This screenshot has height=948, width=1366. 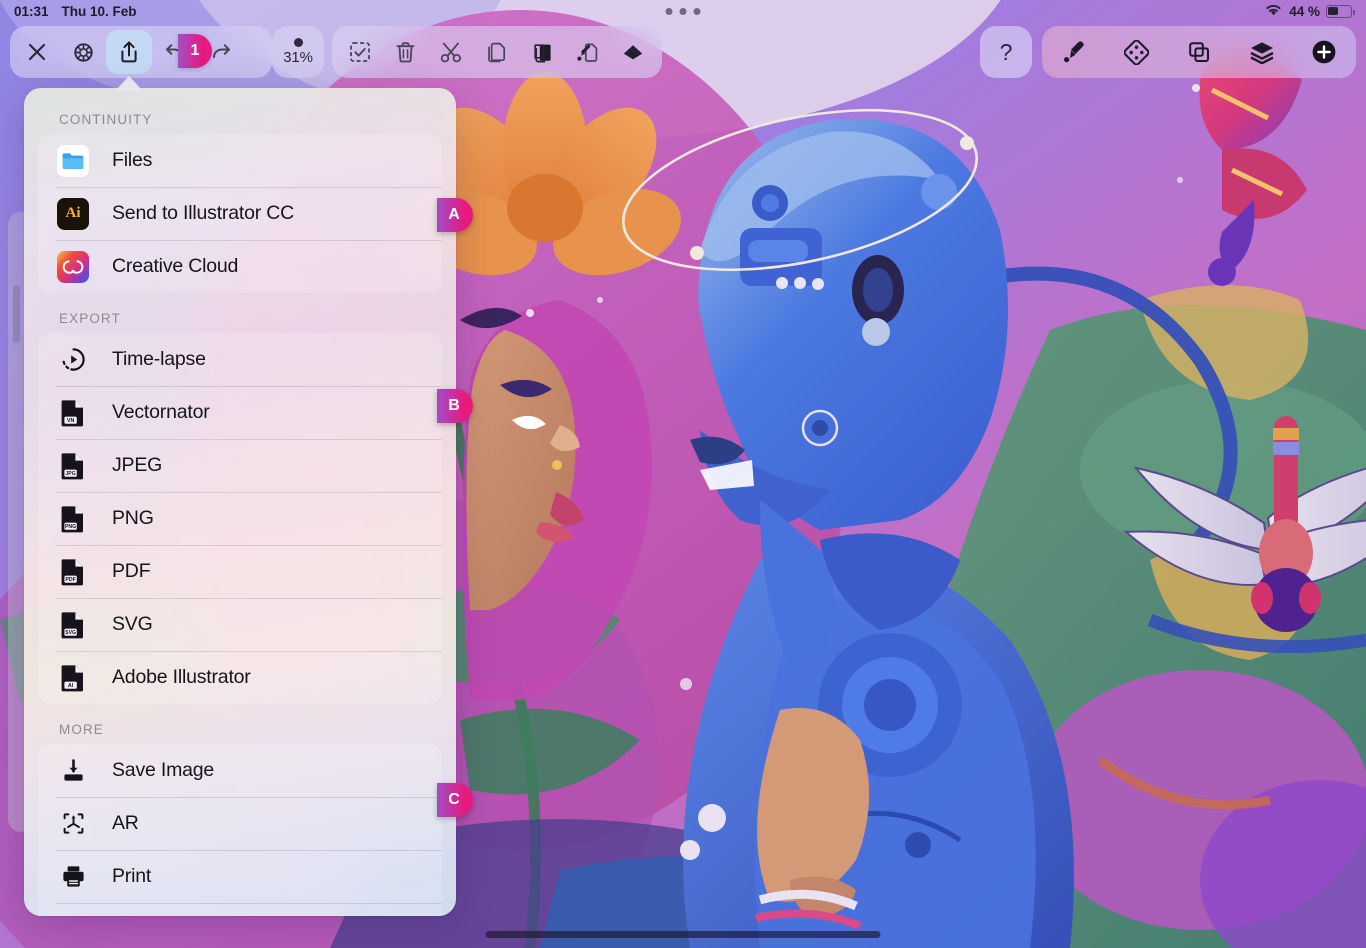 I want to click on copy-button, so click(x=497, y=52).